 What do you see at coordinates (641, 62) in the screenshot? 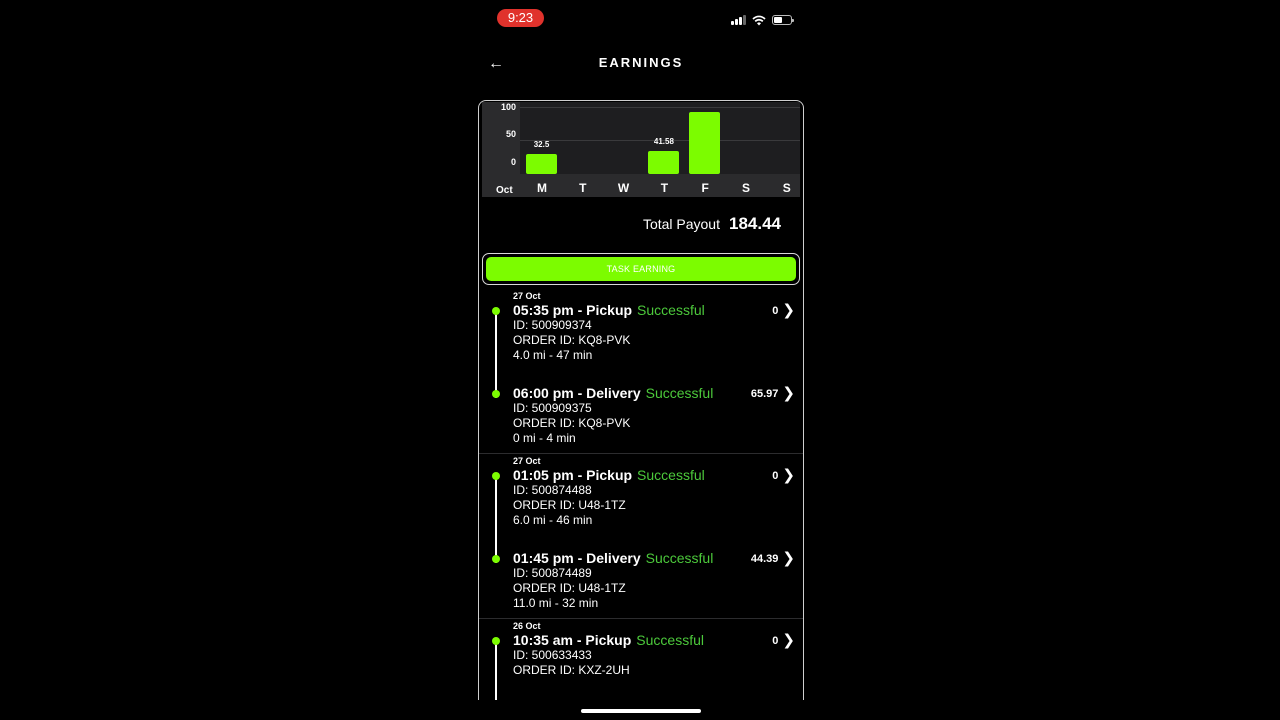
I see `page-title: EARNINGS` at bounding box center [641, 62].